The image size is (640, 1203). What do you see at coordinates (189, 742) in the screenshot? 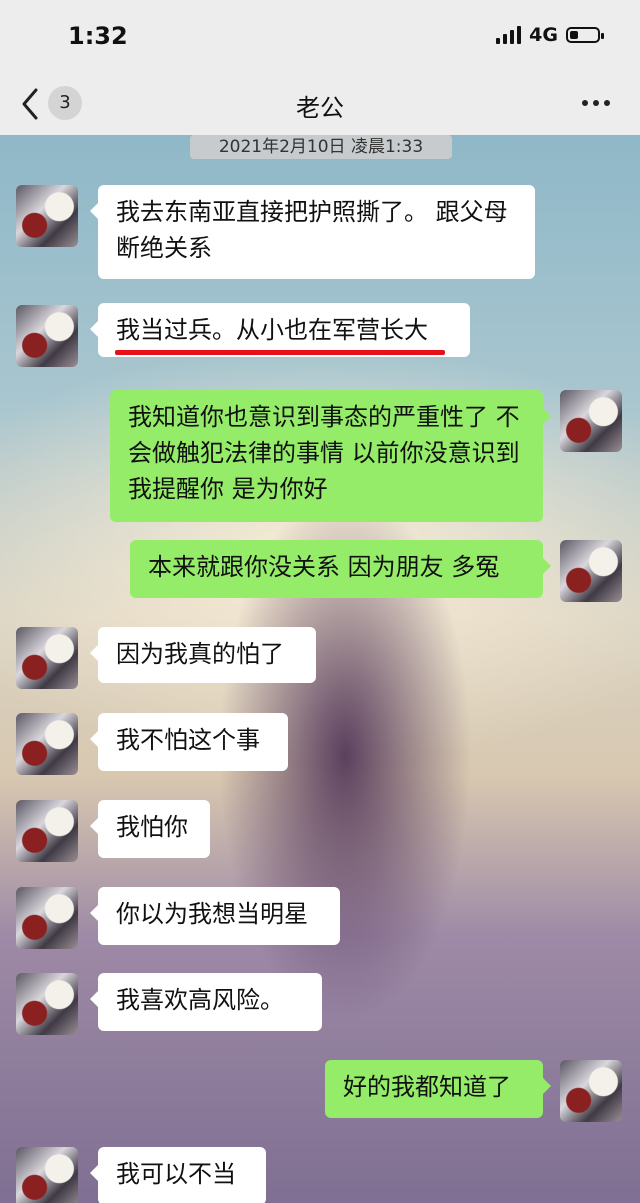
I see `message-bubble-incoming: 我不怕这个事` at bounding box center [189, 742].